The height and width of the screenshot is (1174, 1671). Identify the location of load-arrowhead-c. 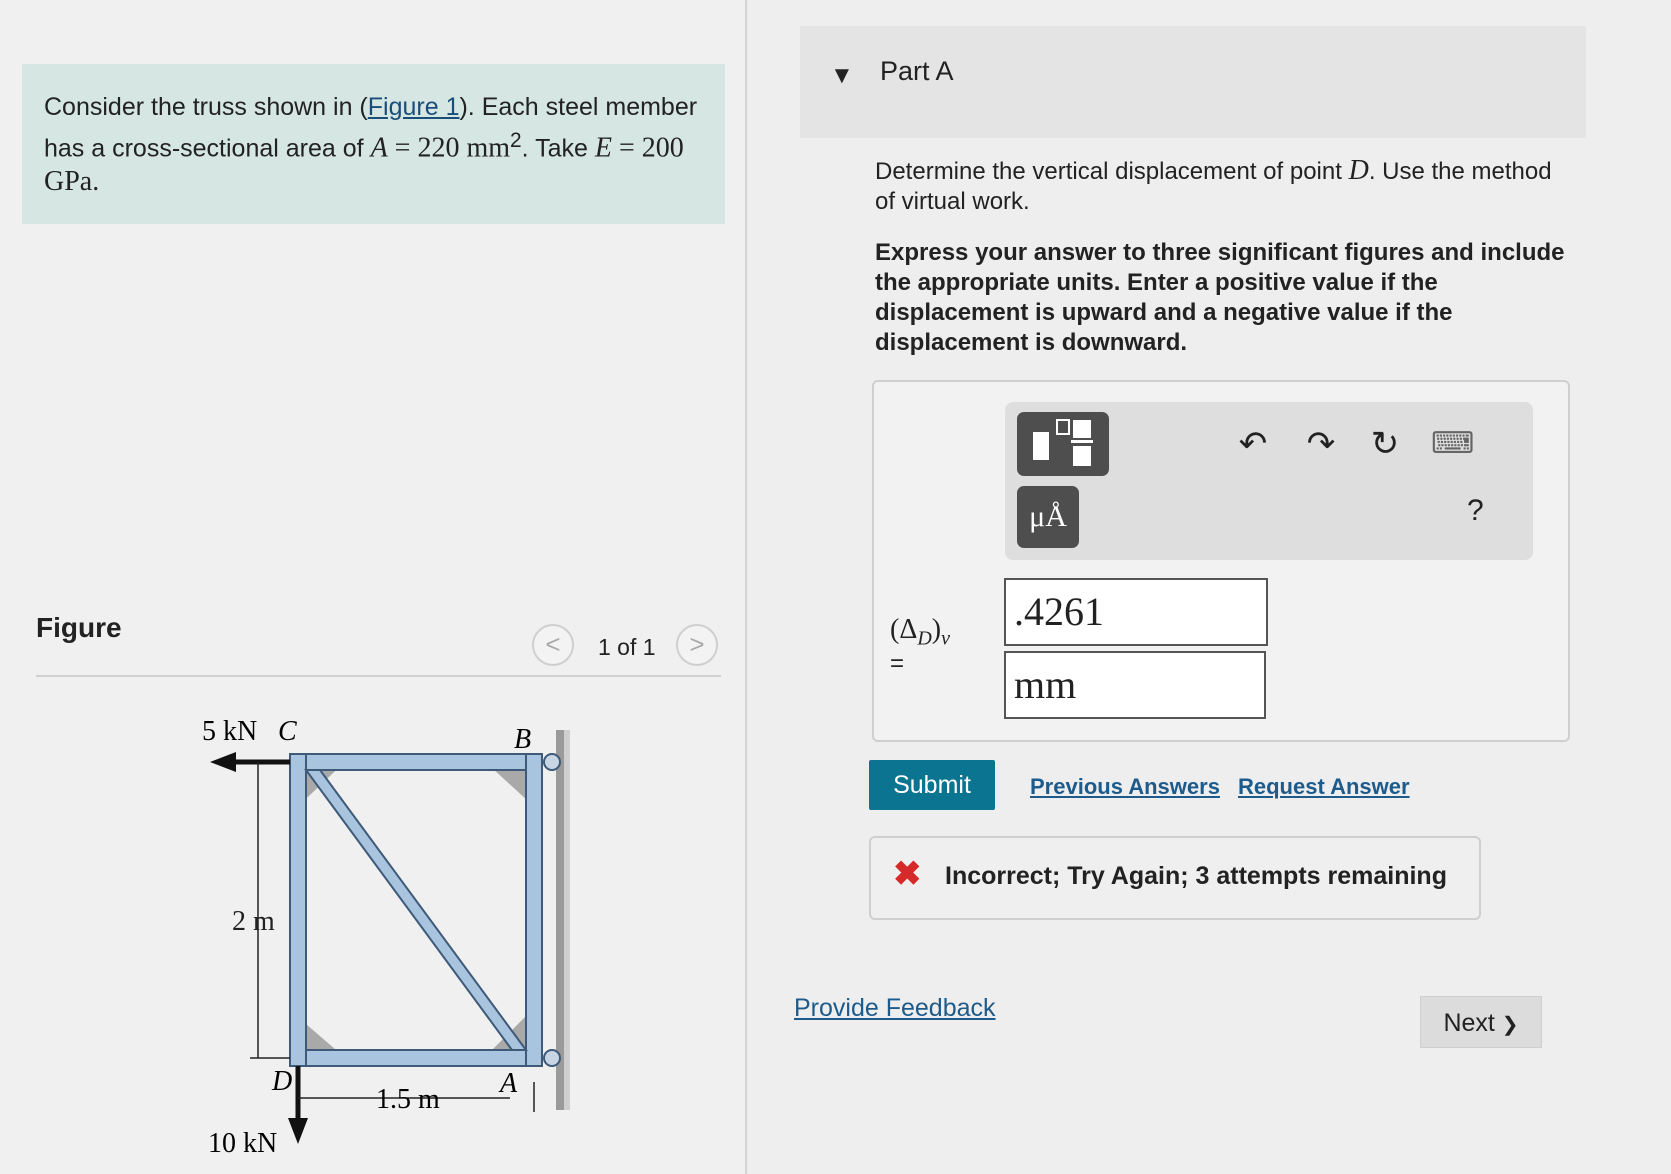
(223, 762).